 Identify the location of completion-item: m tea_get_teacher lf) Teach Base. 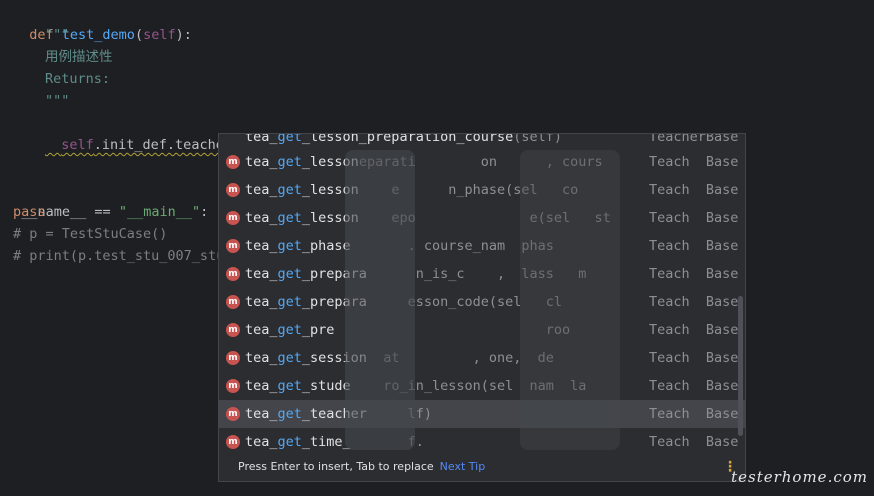
(482, 414).